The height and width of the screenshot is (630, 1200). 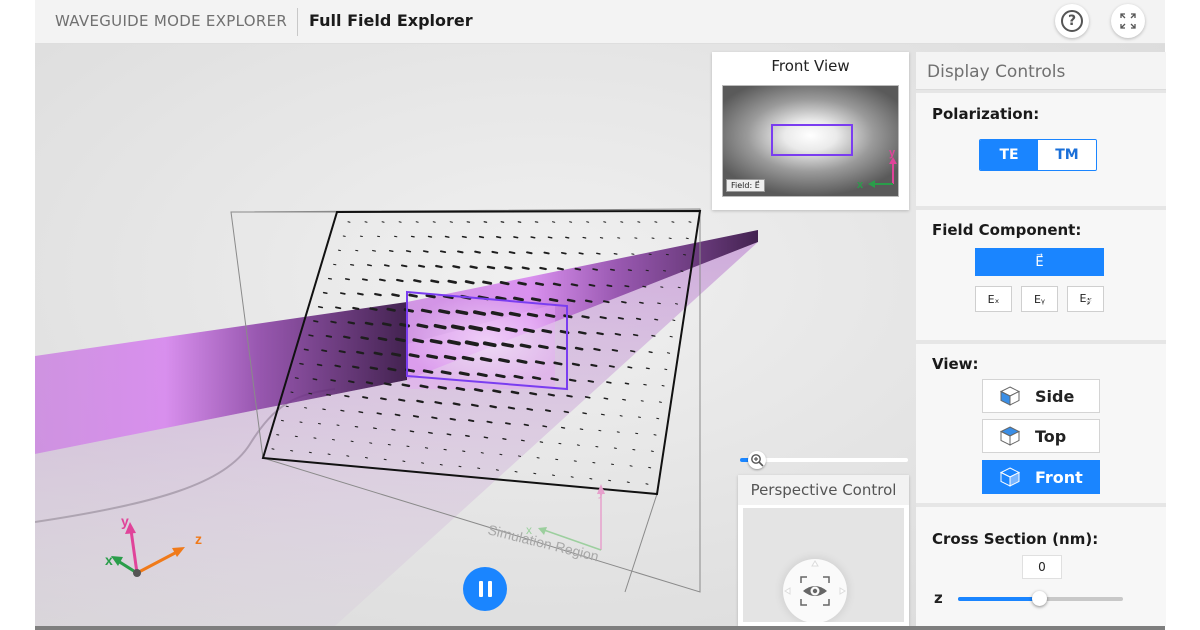 I want to click on cross-section-handle, so click(x=1039, y=598).